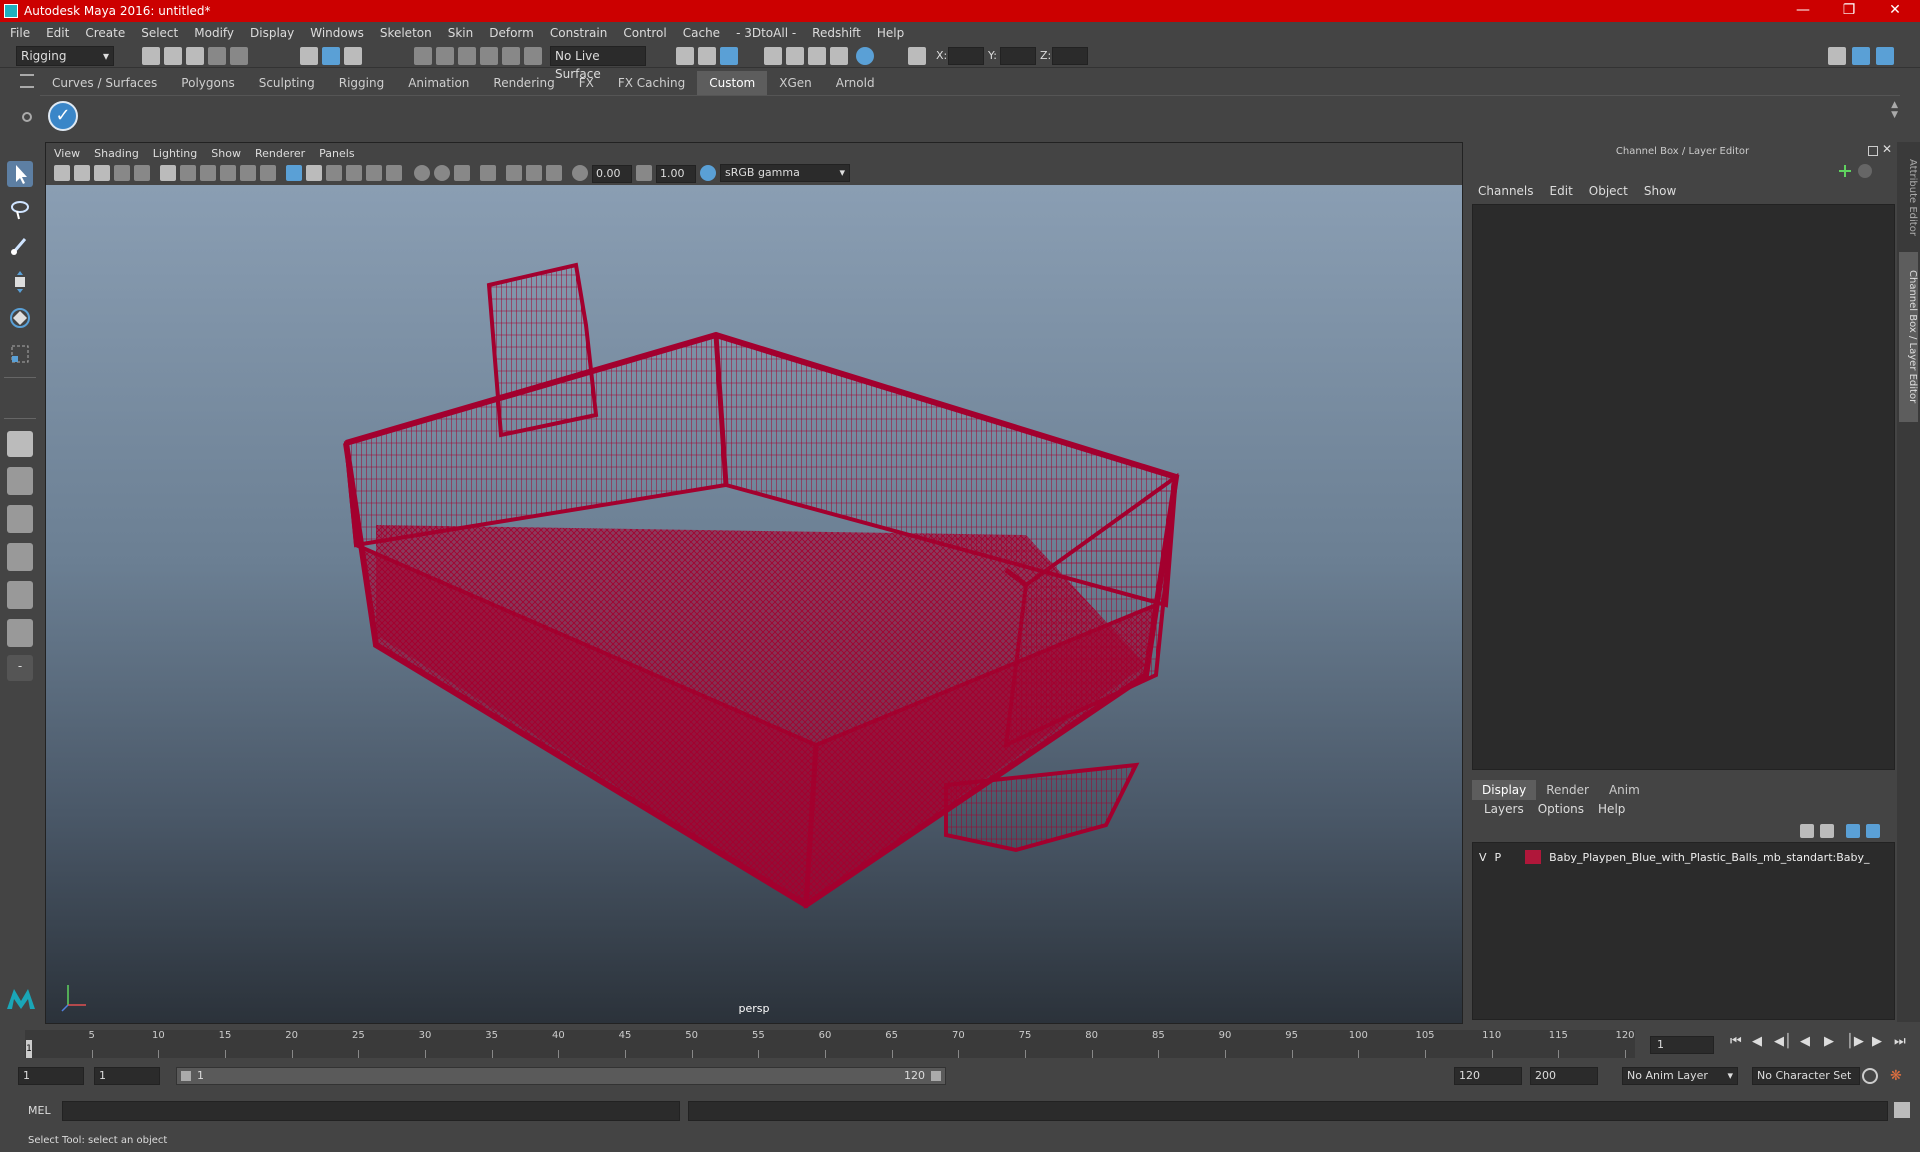 The image size is (1920, 1152). What do you see at coordinates (116, 153) in the screenshot?
I see `vp-menu-shading: Shading` at bounding box center [116, 153].